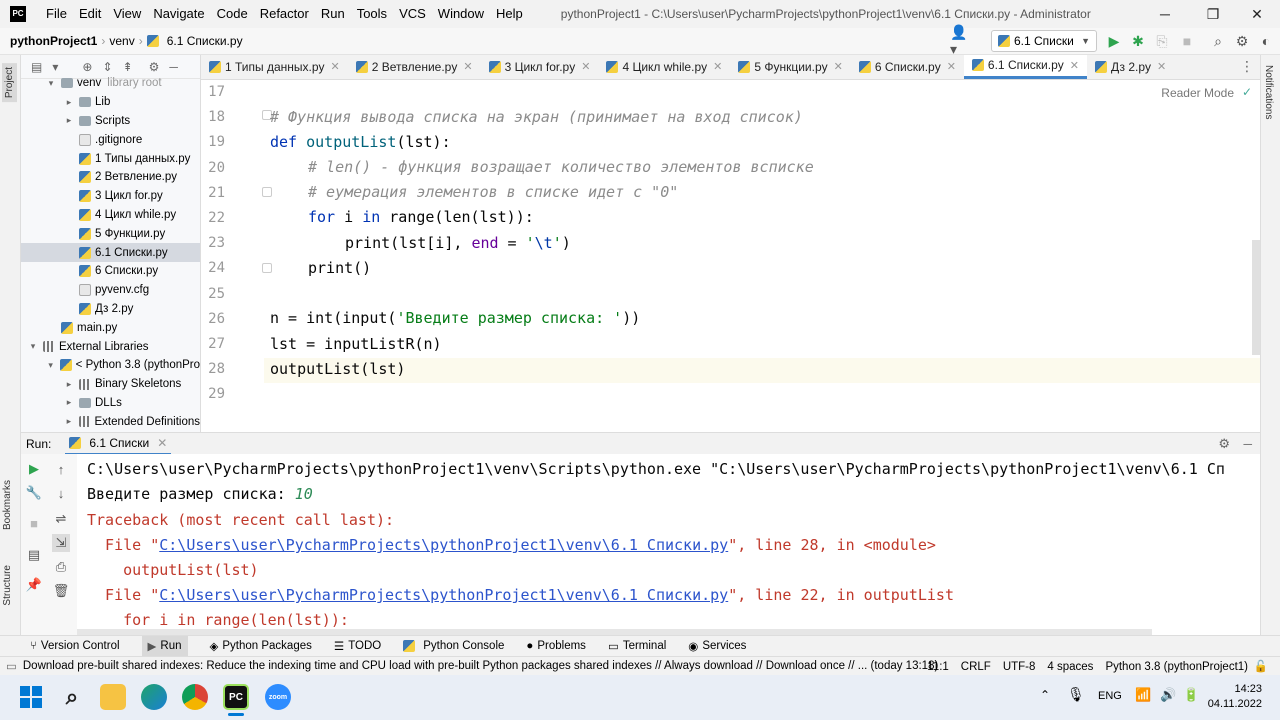 The height and width of the screenshot is (720, 1280). I want to click on indent-setting: 4 spaces, so click(1070, 667).